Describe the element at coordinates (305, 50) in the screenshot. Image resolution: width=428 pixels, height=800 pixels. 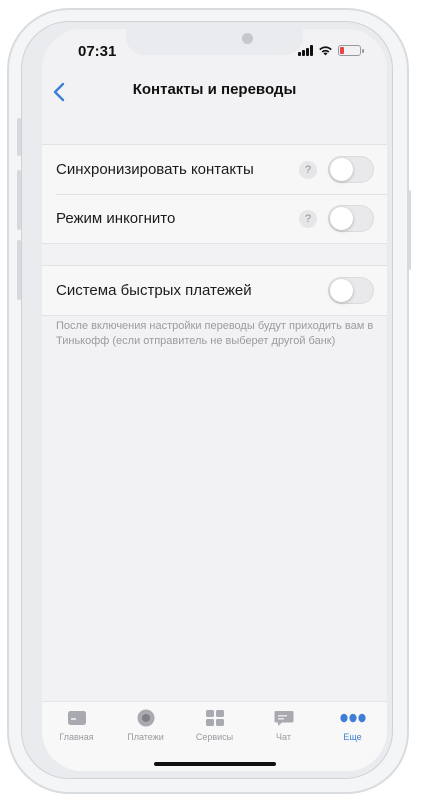
I see `signal-icon` at that location.